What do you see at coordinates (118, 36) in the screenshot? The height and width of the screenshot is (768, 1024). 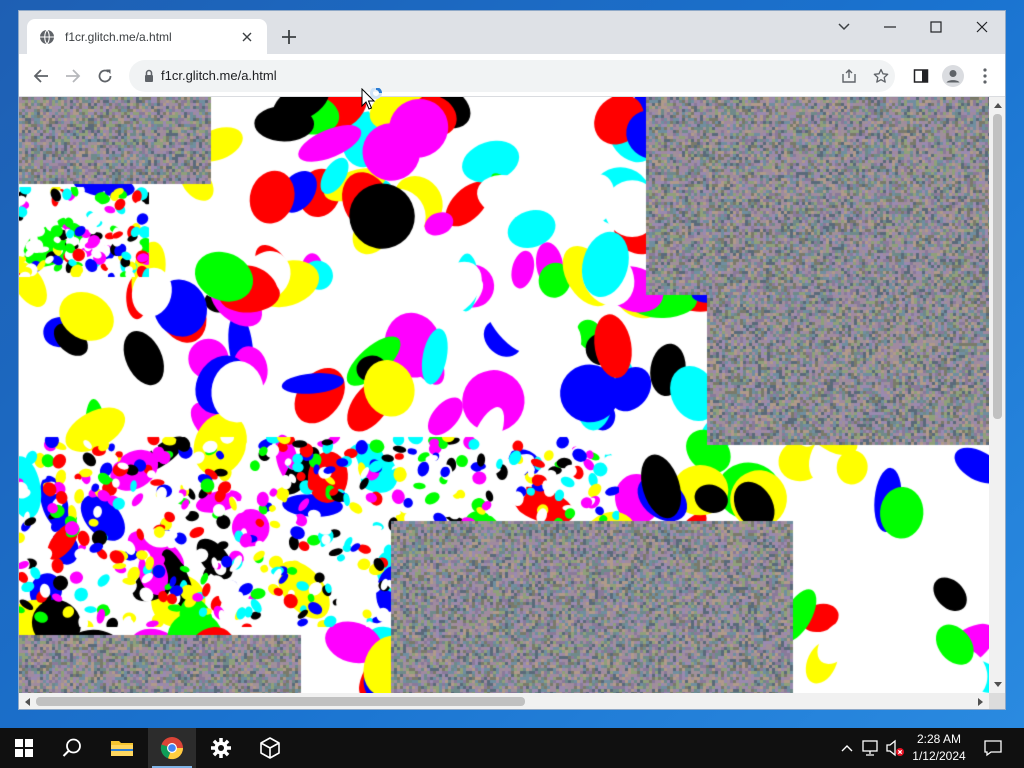 I see `tab-title: f1cr.glitch.me/a.html` at bounding box center [118, 36].